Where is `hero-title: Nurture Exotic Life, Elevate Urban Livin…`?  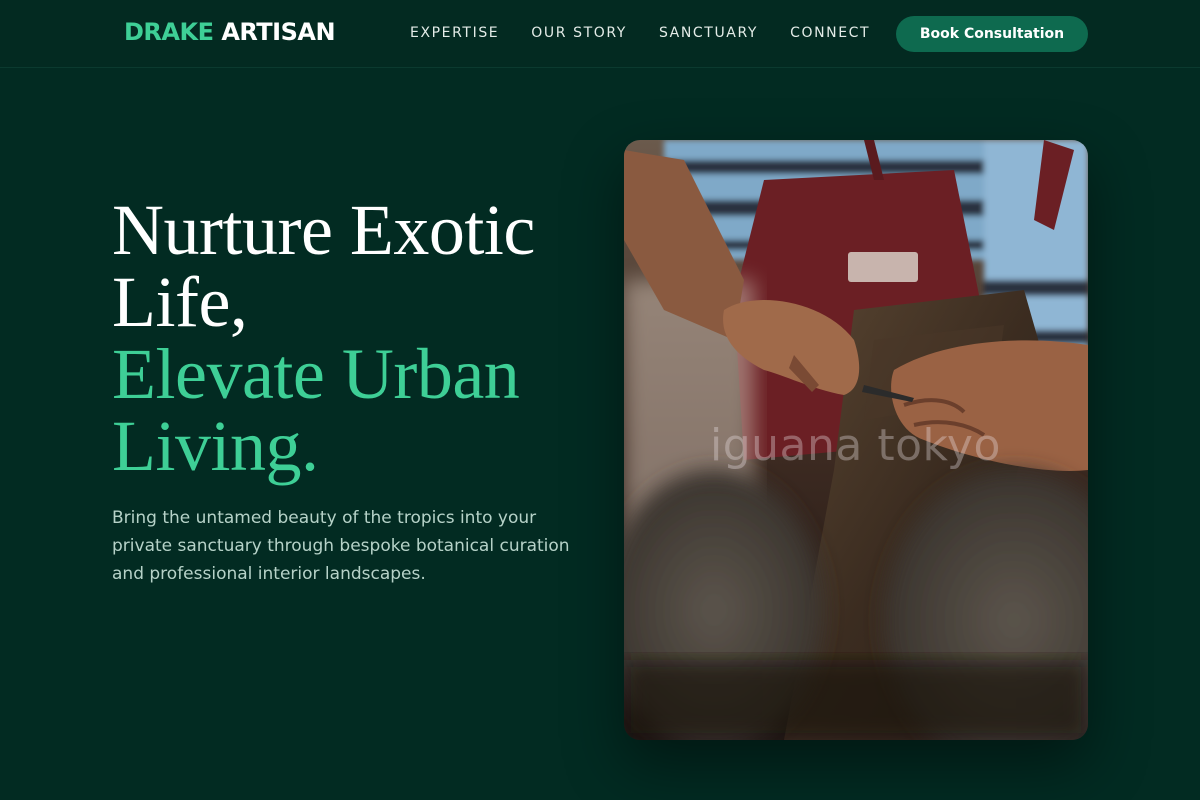
hero-title: Nurture Exotic Life, Elevate Urban Livin… is located at coordinates (352, 338).